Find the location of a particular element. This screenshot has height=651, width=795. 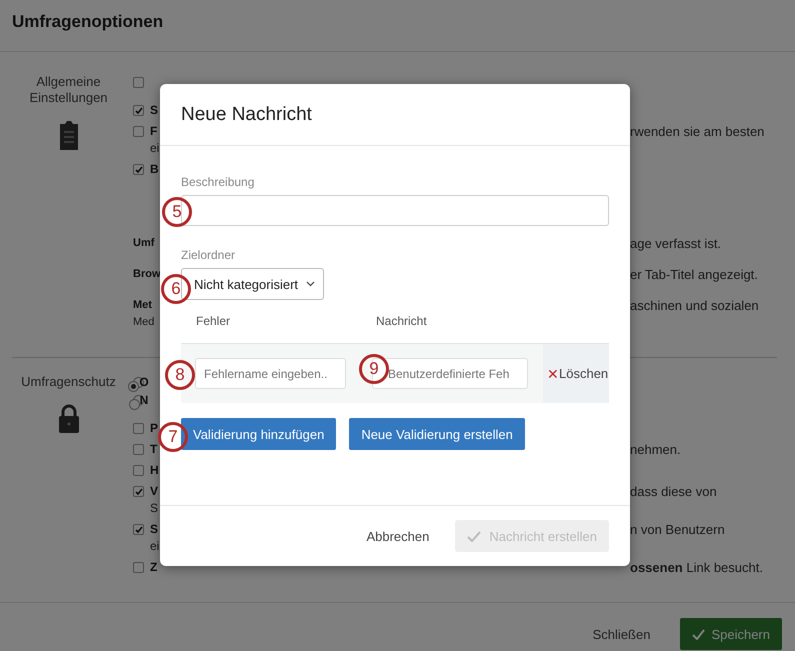

section-label: Allgemeine Einstellungen is located at coordinates (68, 90).